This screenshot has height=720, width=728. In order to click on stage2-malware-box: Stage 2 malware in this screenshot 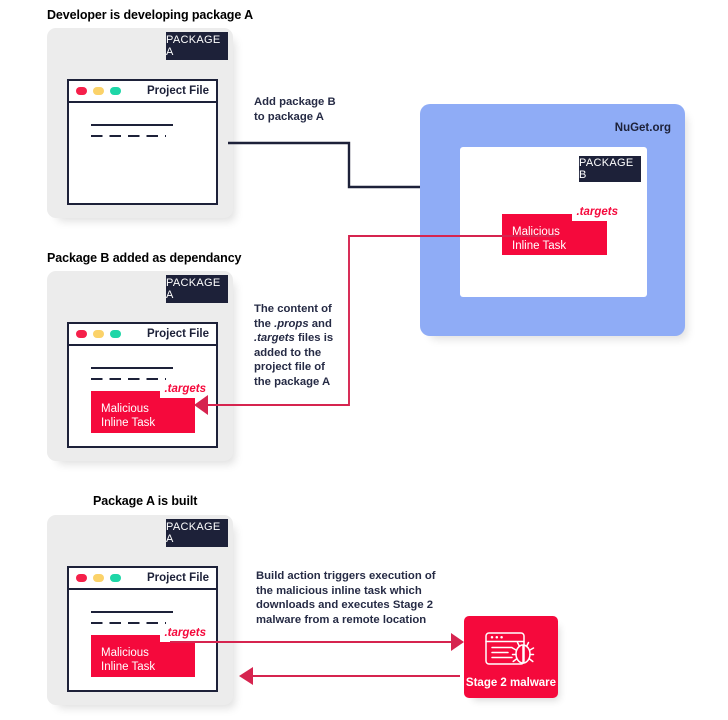, I will do `click(511, 657)`.